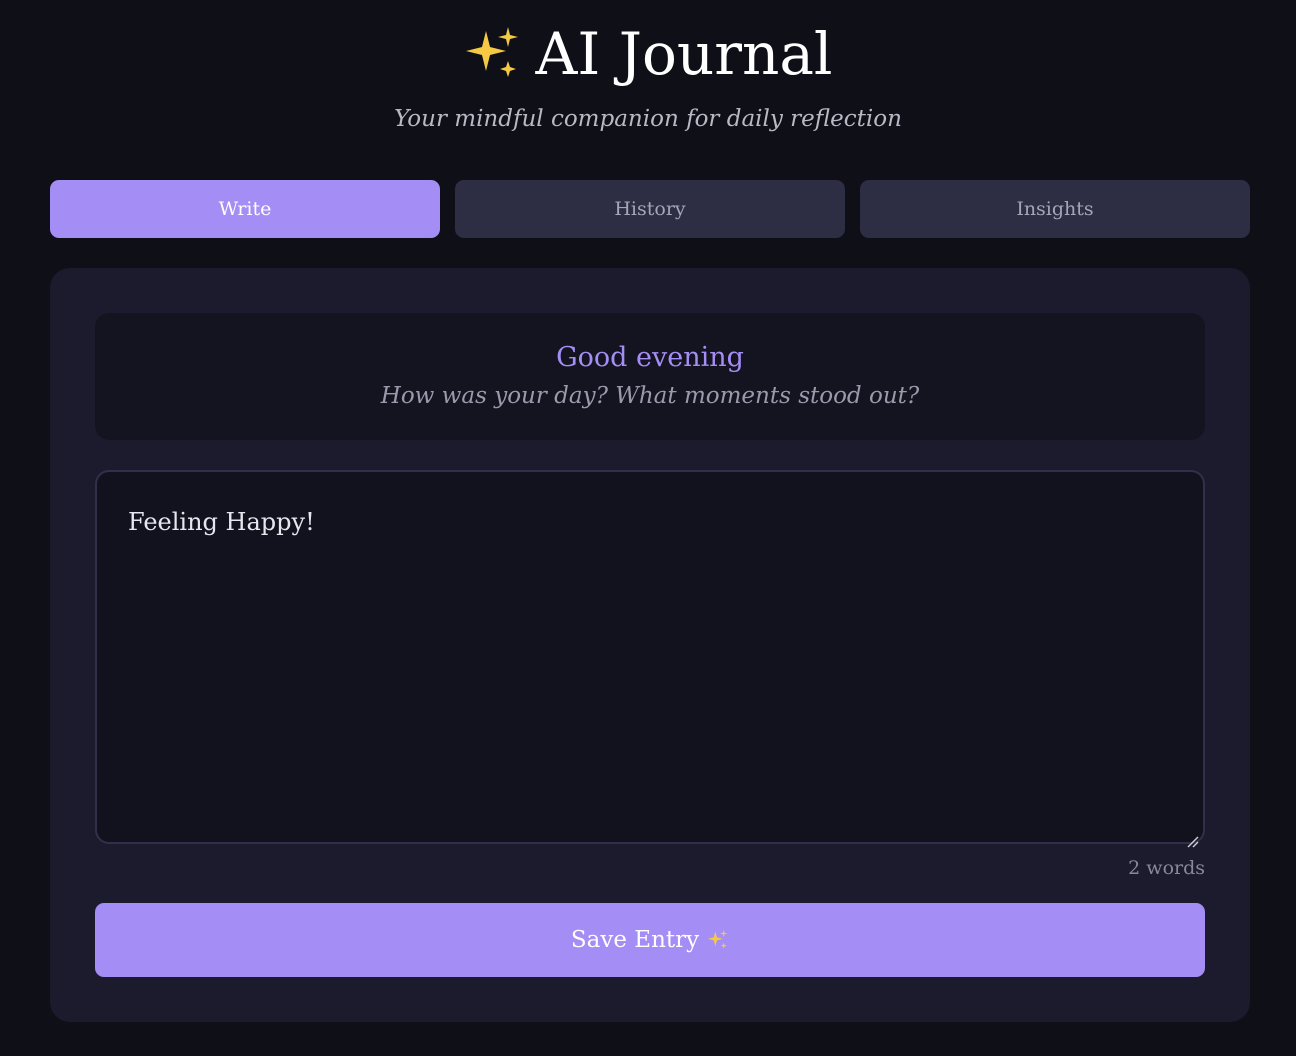 This screenshot has width=1296, height=1056. Describe the element at coordinates (1166, 868) in the screenshot. I see `word-count: 2 words` at that location.